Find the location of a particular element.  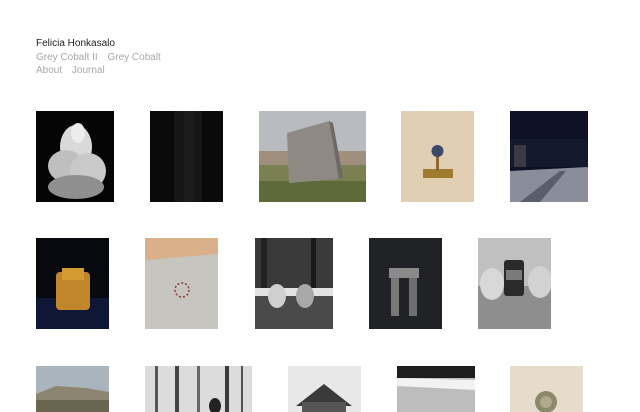

gallery-thumbnail-orb-stand is located at coordinates (437, 156).